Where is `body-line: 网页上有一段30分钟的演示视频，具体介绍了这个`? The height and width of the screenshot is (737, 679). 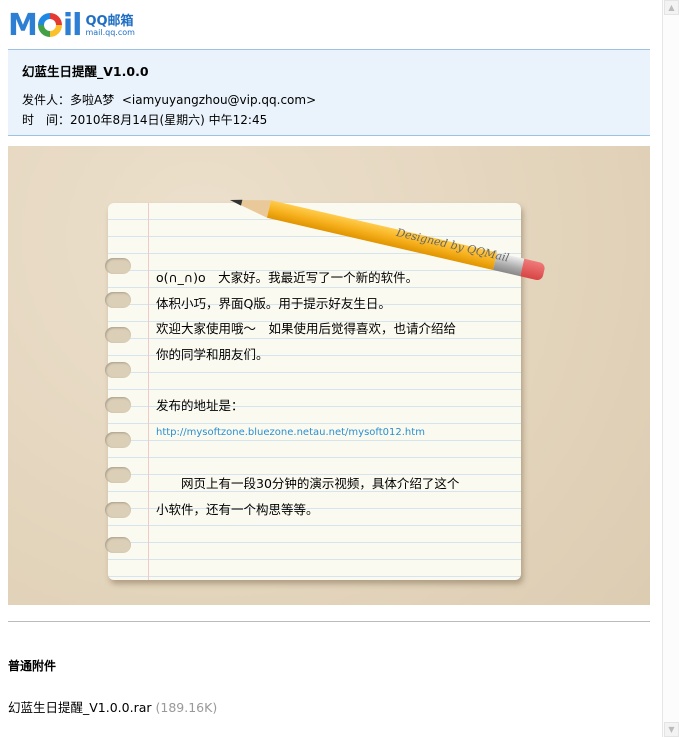
body-line: 网页上有一段30分钟的演示视频，具体介绍了这个 is located at coordinates (308, 483).